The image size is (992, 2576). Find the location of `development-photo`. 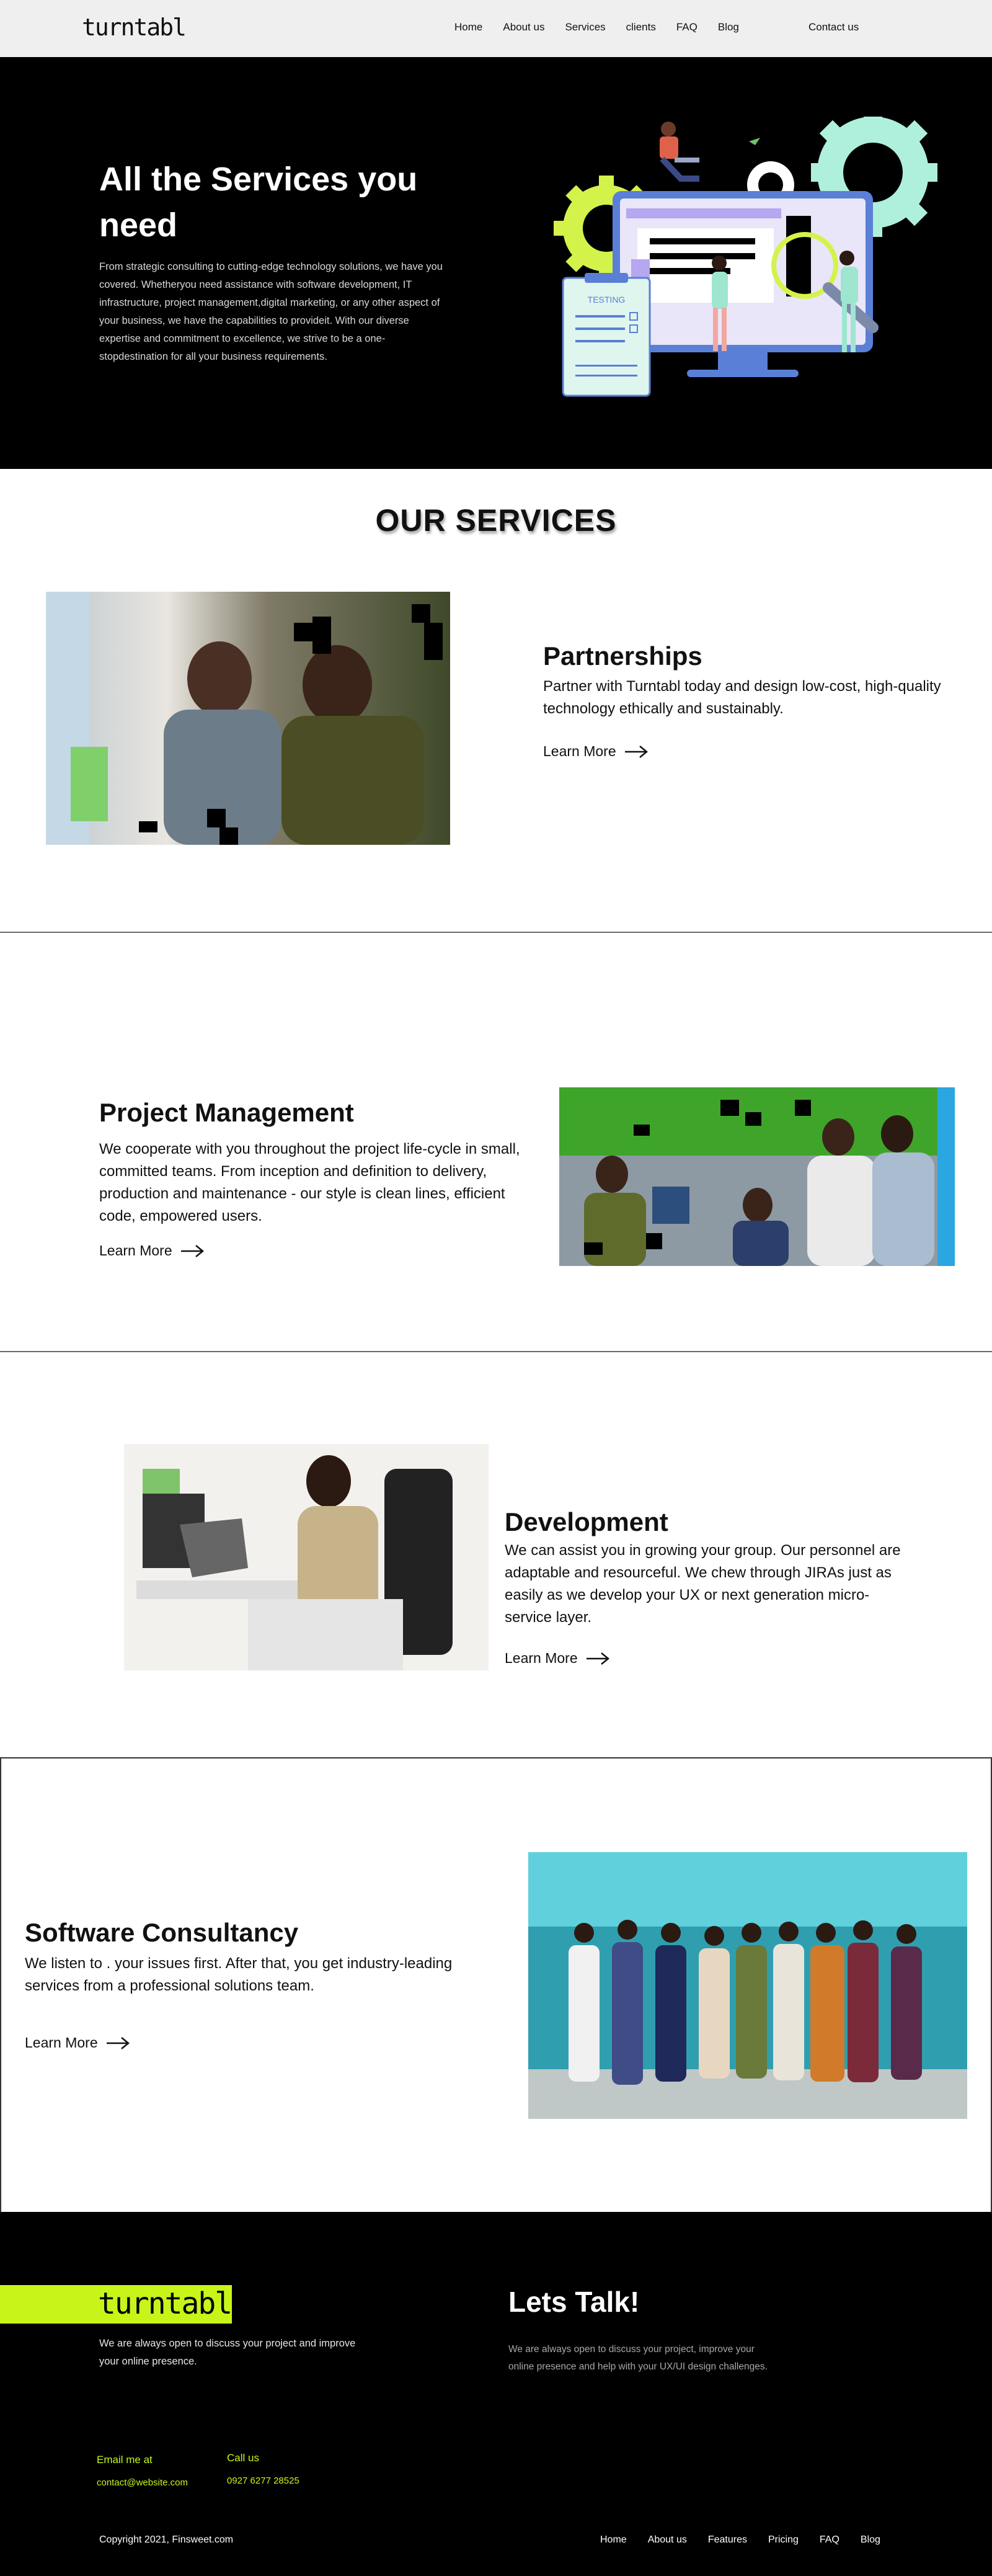

development-photo is located at coordinates (306, 1557).